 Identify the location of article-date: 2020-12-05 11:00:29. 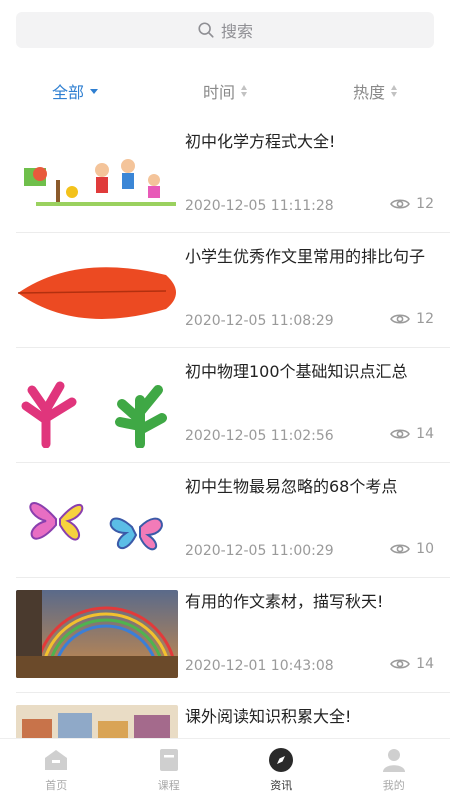
(259, 551).